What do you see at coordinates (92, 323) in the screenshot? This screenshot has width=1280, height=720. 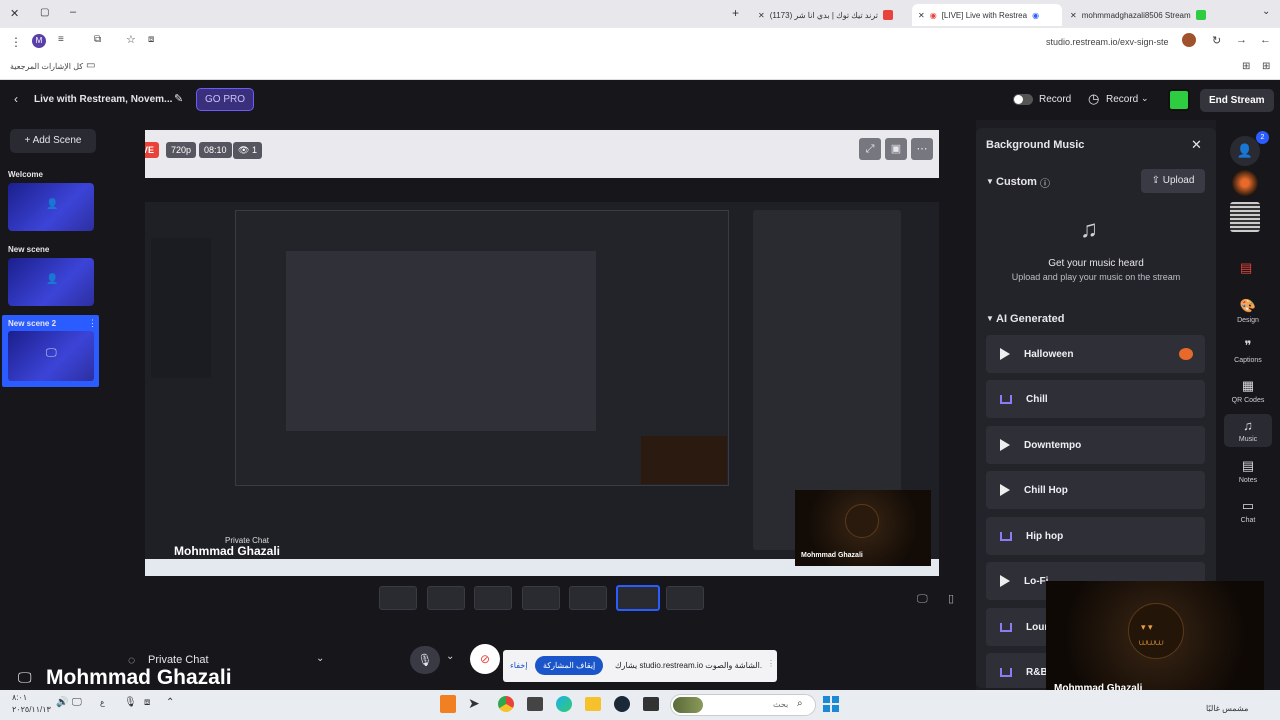 I see `scene-more-icon: ⋮` at bounding box center [92, 323].